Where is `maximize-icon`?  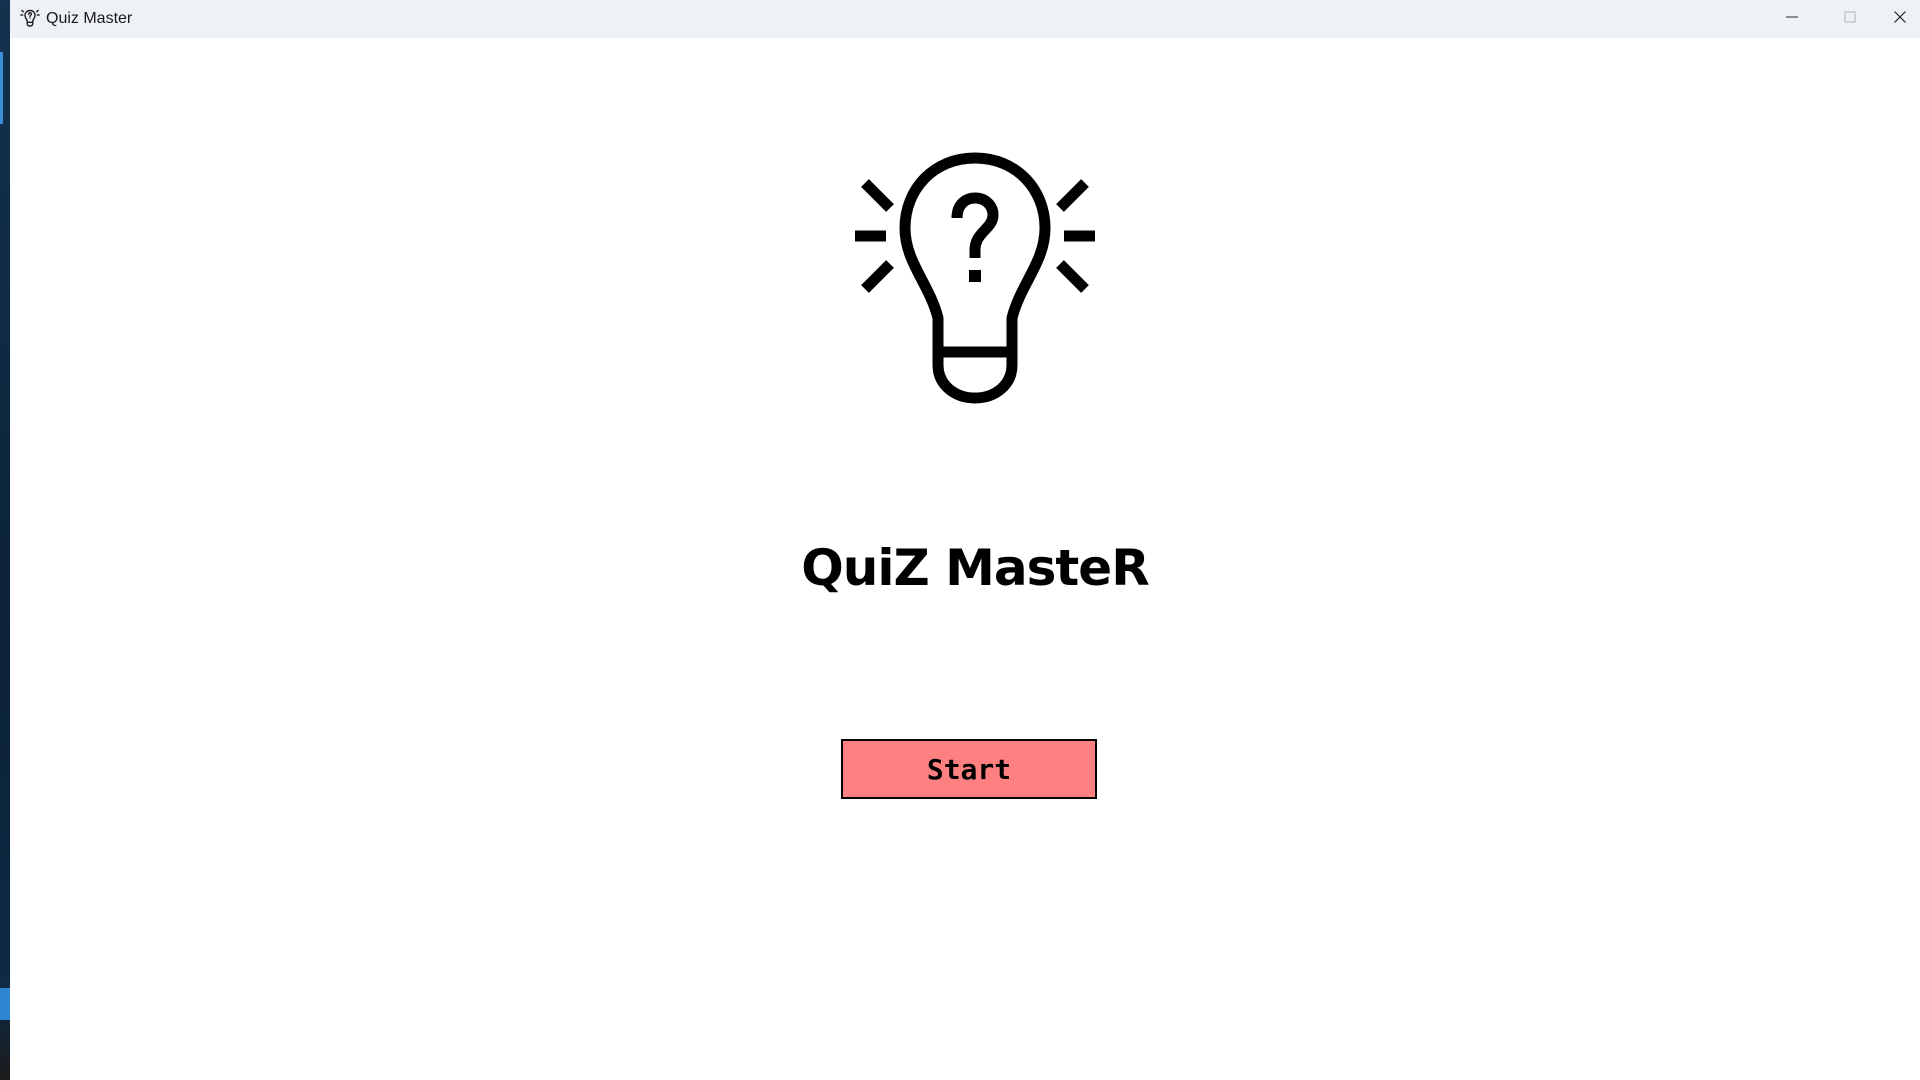
maximize-icon is located at coordinates (1850, 19).